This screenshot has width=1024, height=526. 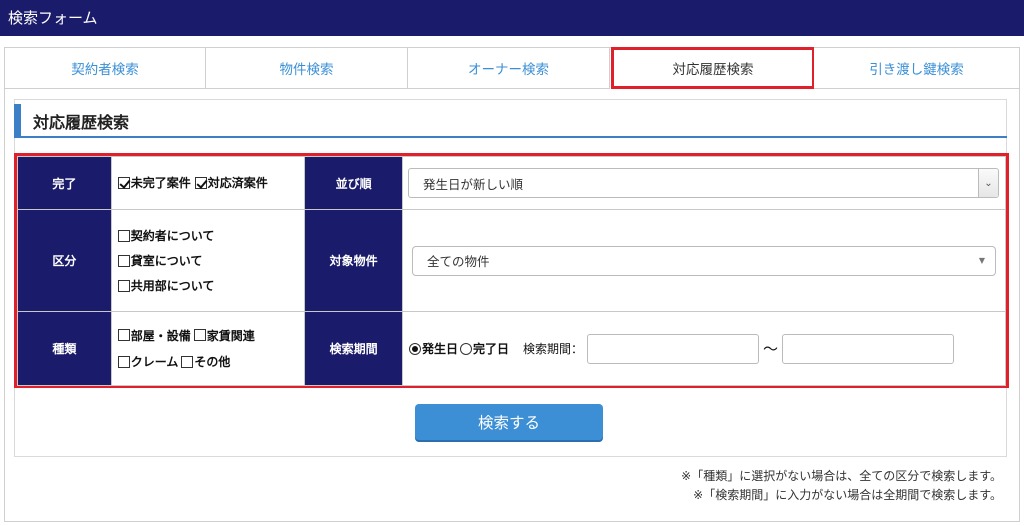 What do you see at coordinates (200, 182) in the screenshot?
I see `checkbox-handled-box` at bounding box center [200, 182].